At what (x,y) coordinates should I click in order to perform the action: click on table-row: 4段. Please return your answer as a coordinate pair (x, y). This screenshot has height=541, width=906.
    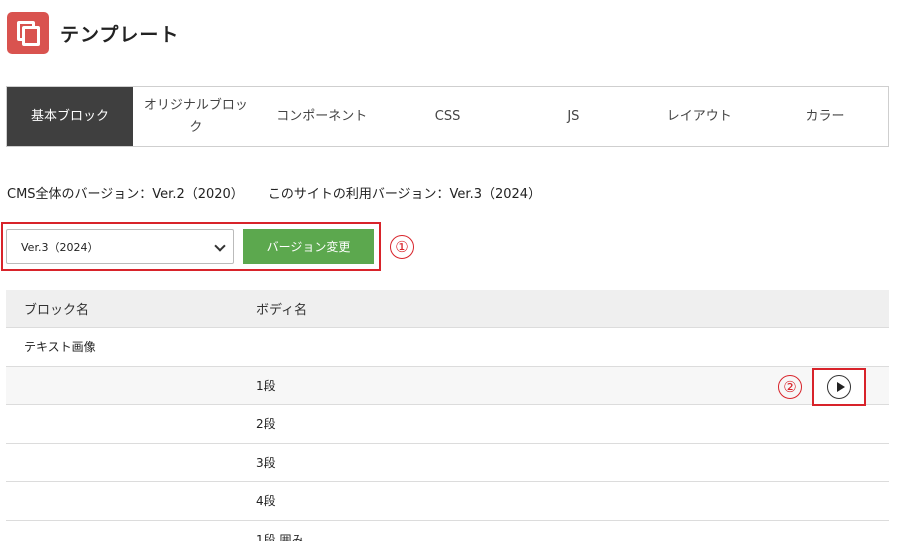
    Looking at the image, I should click on (447, 501).